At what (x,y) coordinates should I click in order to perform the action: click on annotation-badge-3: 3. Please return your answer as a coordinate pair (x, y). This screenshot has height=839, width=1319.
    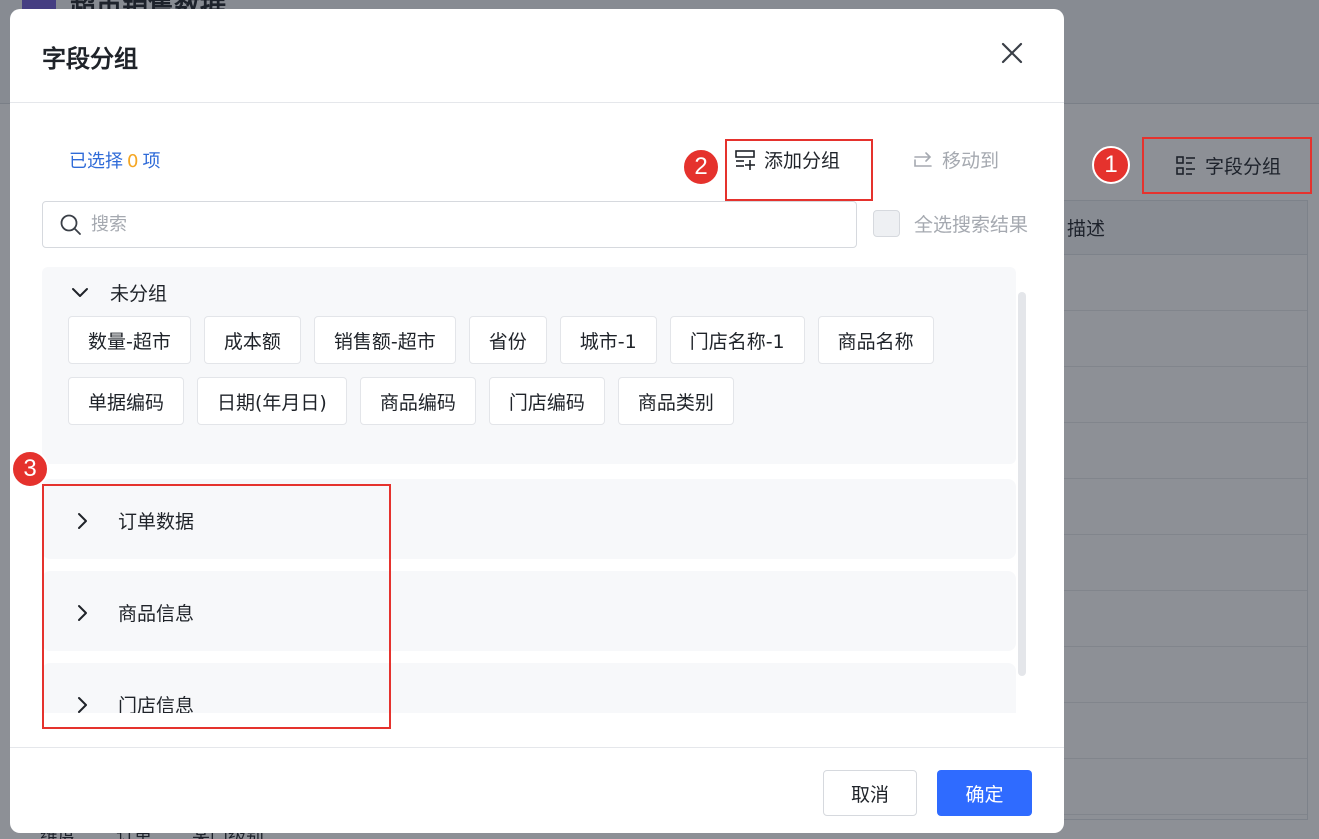
    Looking at the image, I should click on (30, 469).